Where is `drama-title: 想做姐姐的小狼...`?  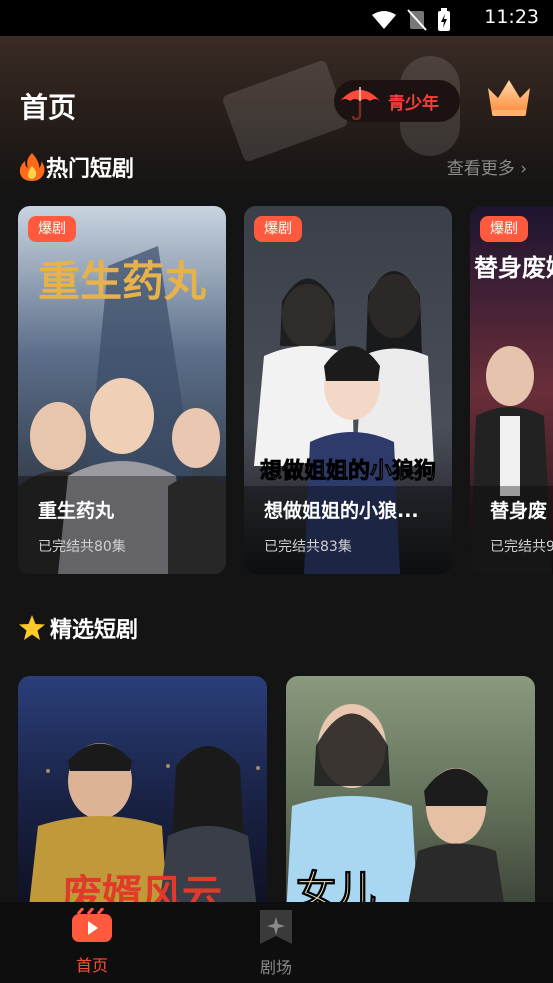
drama-title: 想做姐姐的小狼... is located at coordinates (341, 511).